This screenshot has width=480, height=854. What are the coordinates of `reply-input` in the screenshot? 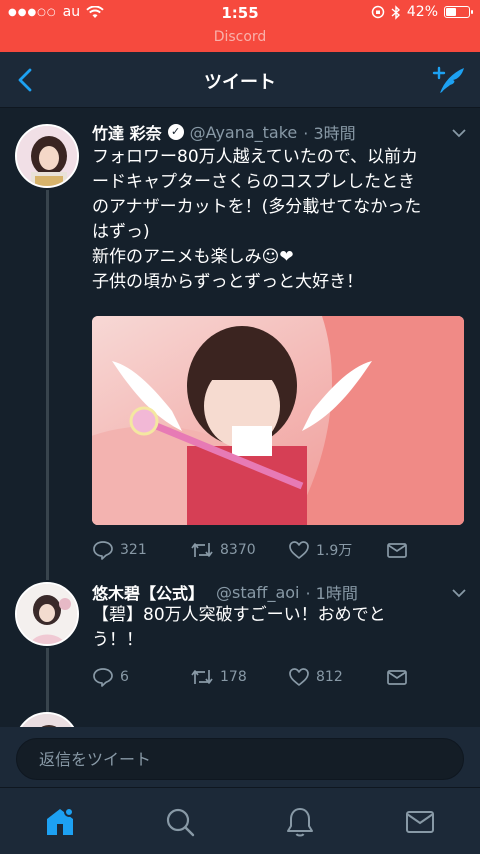 It's located at (240, 759).